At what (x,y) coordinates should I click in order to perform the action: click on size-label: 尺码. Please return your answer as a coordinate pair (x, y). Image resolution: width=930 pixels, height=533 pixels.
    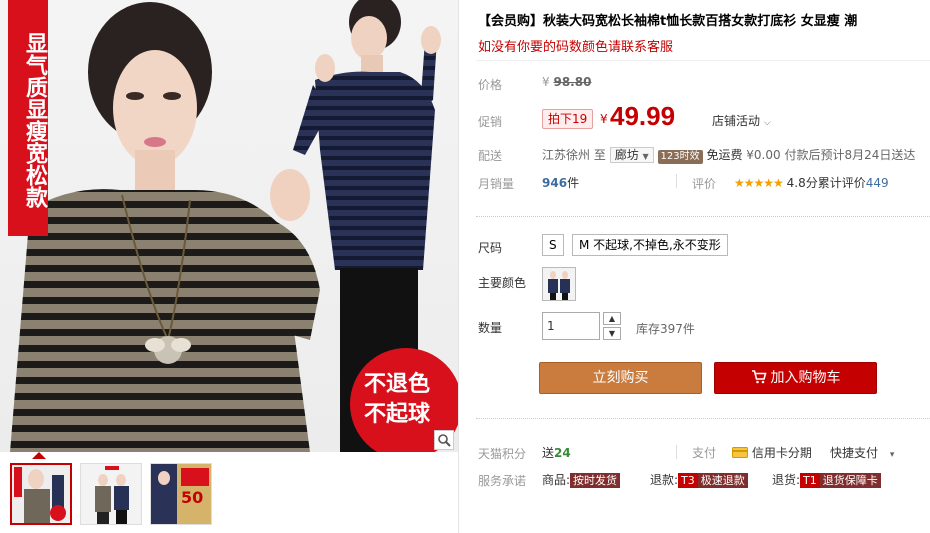
    Looking at the image, I should click on (490, 248).